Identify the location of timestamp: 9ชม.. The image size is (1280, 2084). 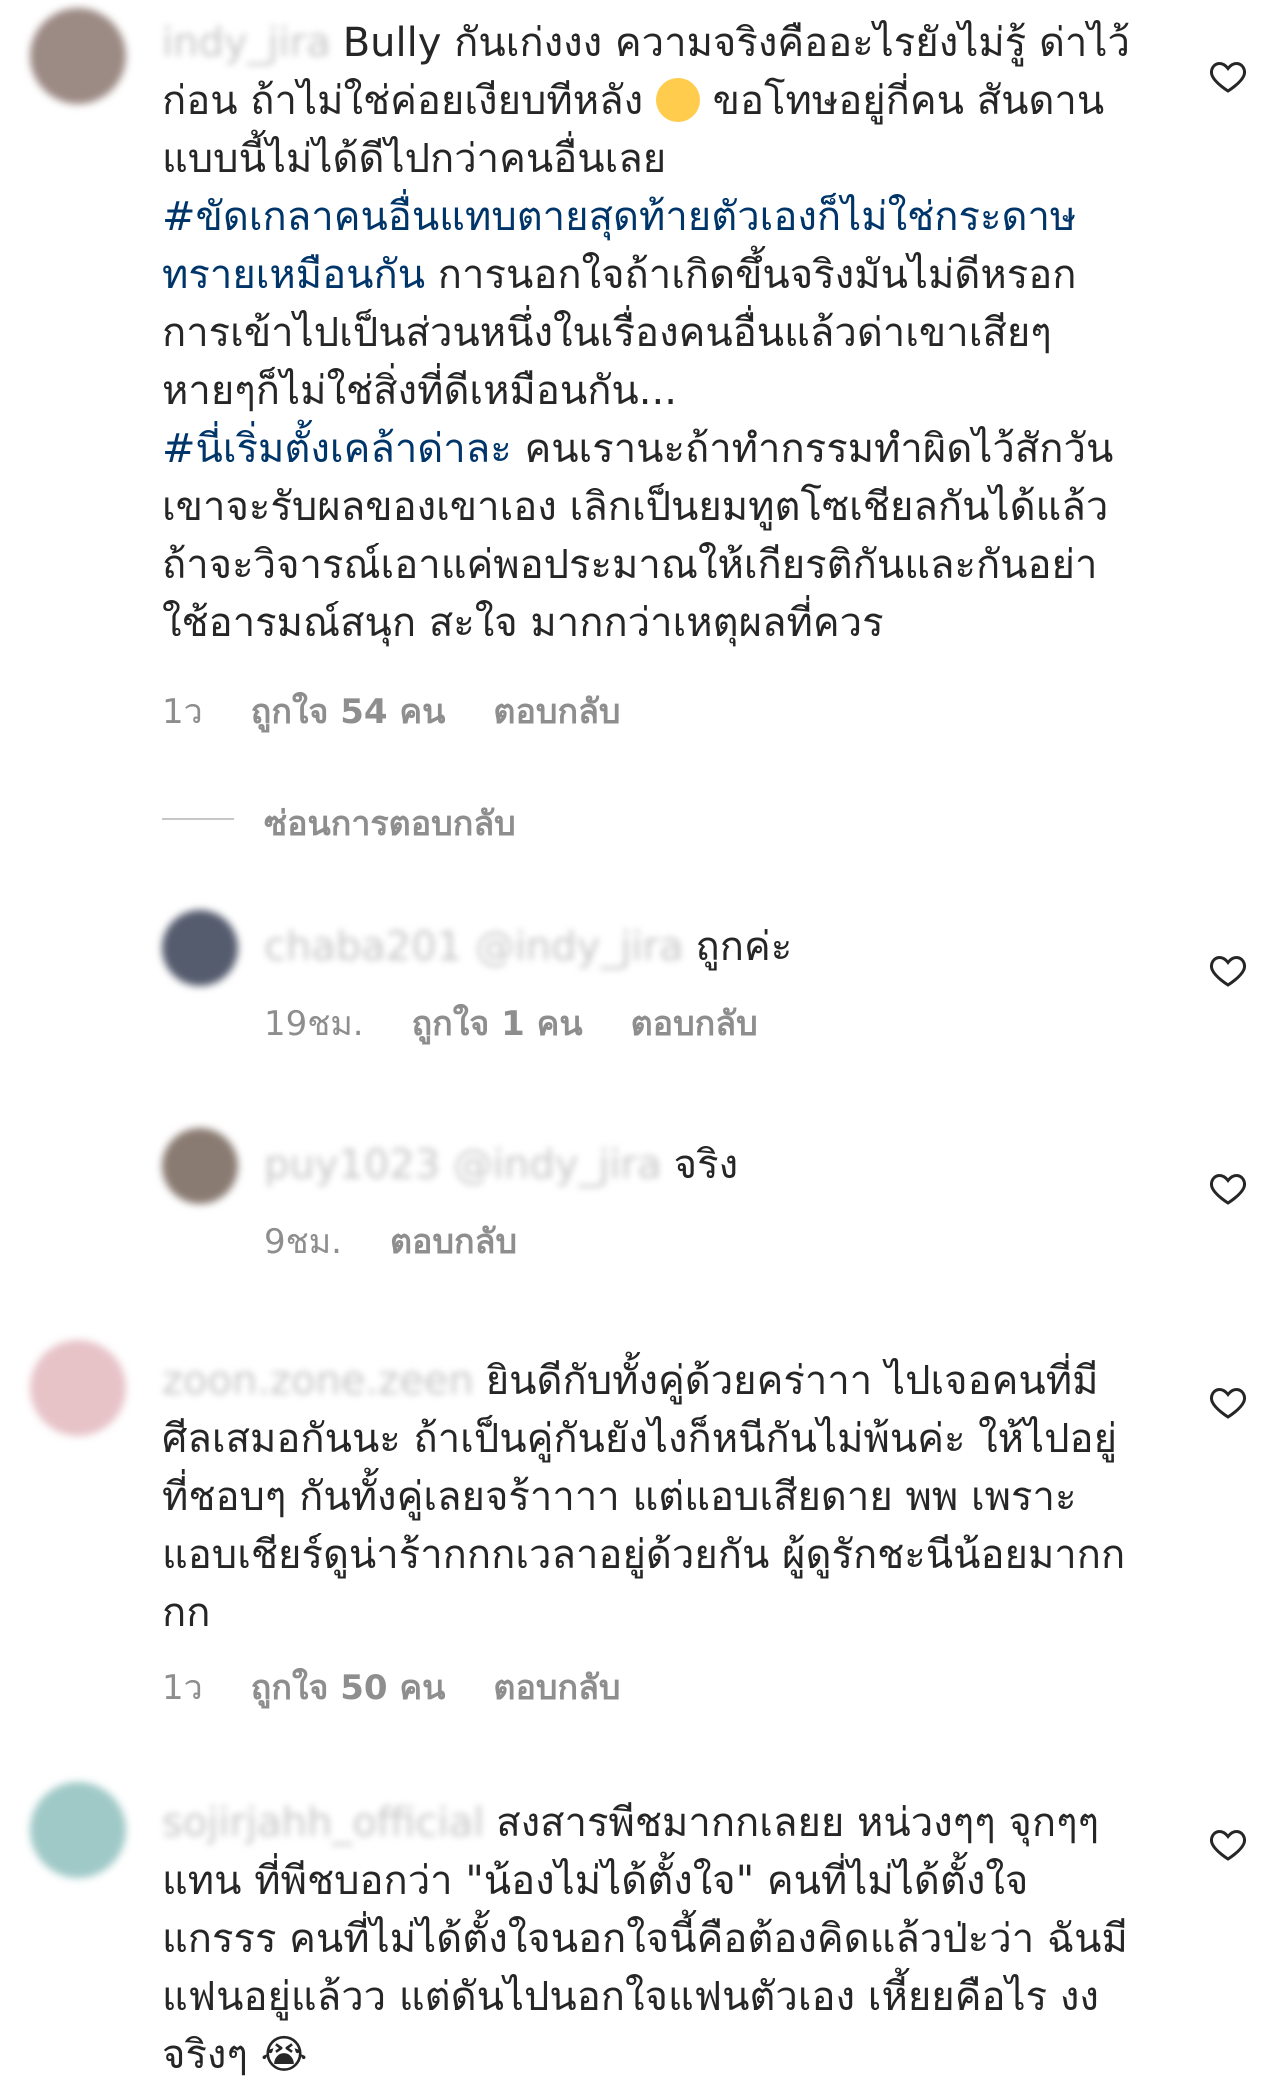
(303, 1242).